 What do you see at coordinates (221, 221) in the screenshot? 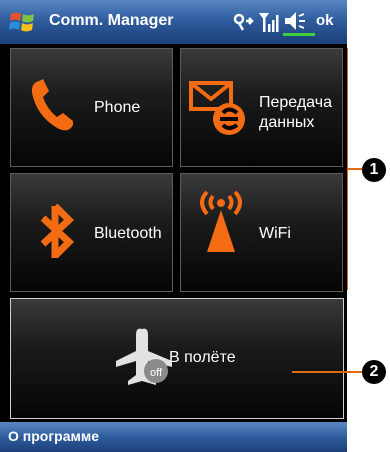
I see `wifi-icon` at bounding box center [221, 221].